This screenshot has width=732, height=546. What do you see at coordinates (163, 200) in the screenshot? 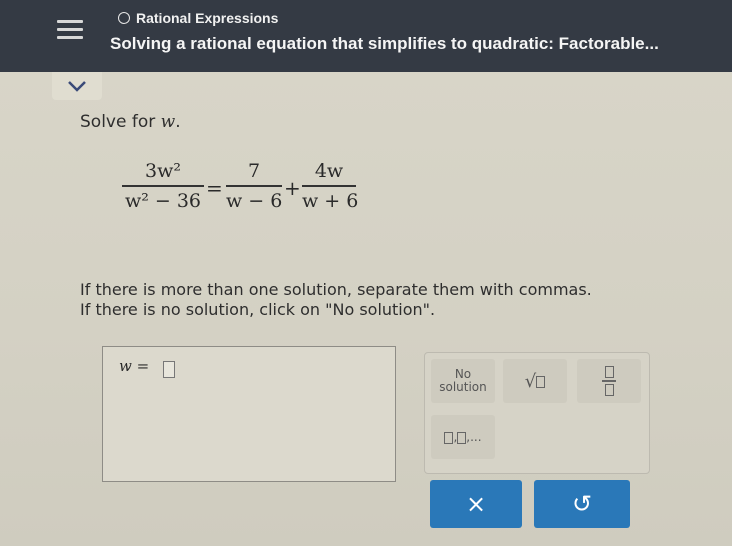
I see `lhs-denominator: w² − 36` at bounding box center [163, 200].